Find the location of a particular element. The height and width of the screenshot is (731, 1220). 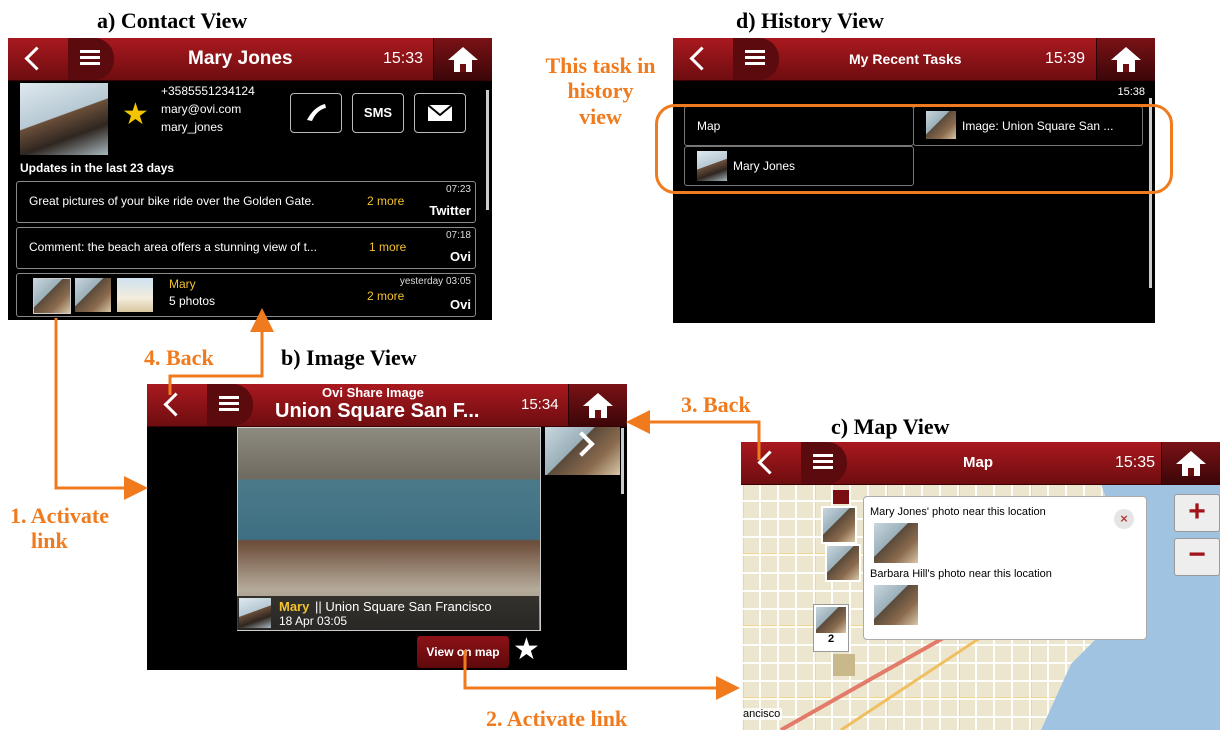

annotation-activate-2: 2. Activate link is located at coordinates (557, 718).